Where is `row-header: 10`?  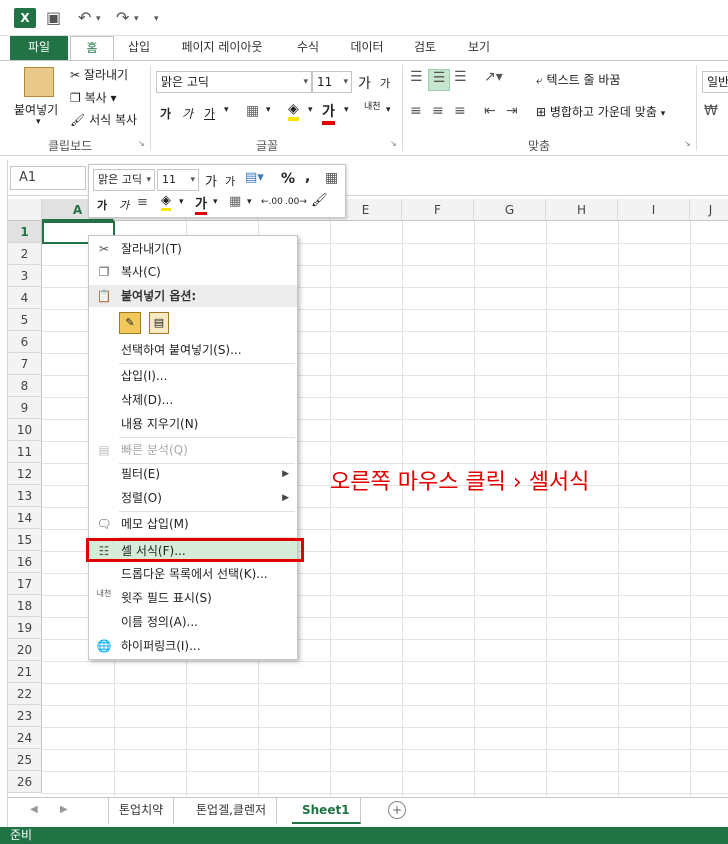 row-header: 10 is located at coordinates (25, 430).